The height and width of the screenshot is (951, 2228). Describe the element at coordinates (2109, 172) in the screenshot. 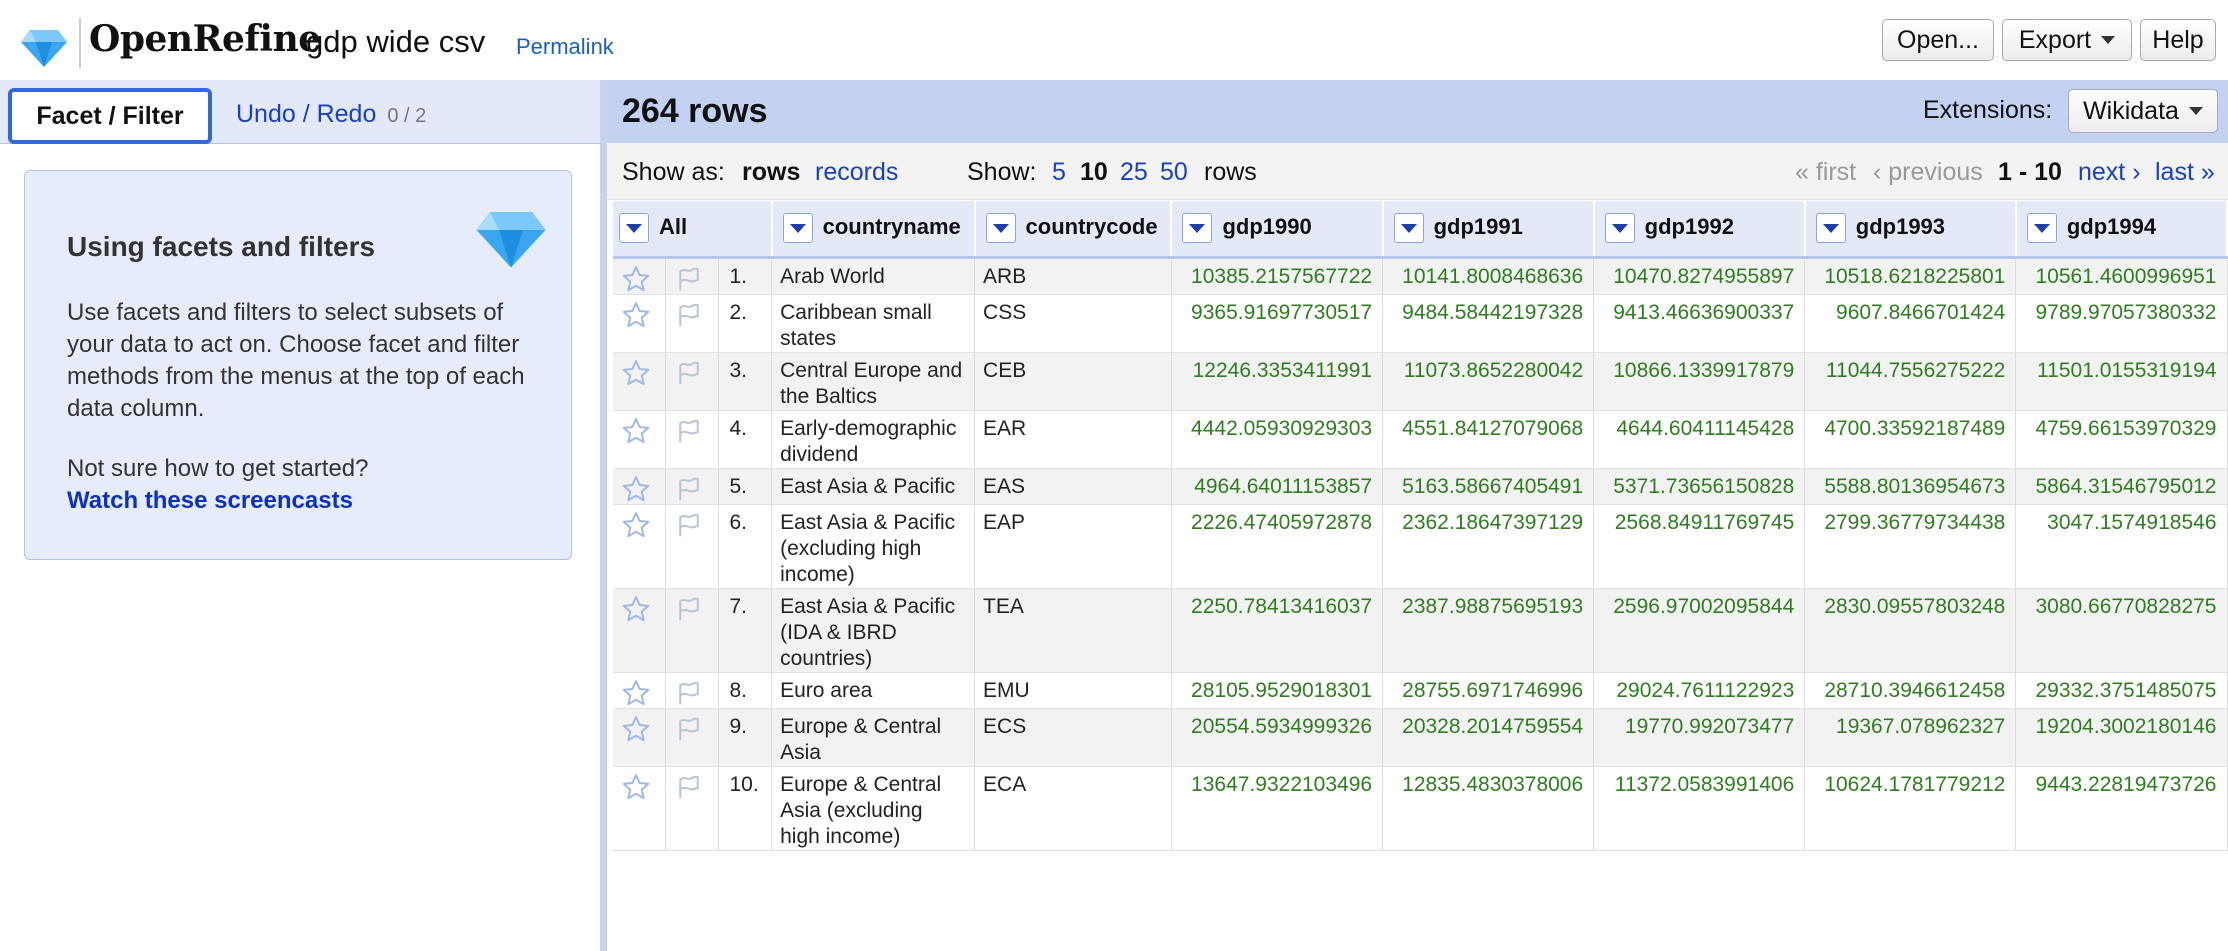

I see `next-page-link: next ›` at that location.